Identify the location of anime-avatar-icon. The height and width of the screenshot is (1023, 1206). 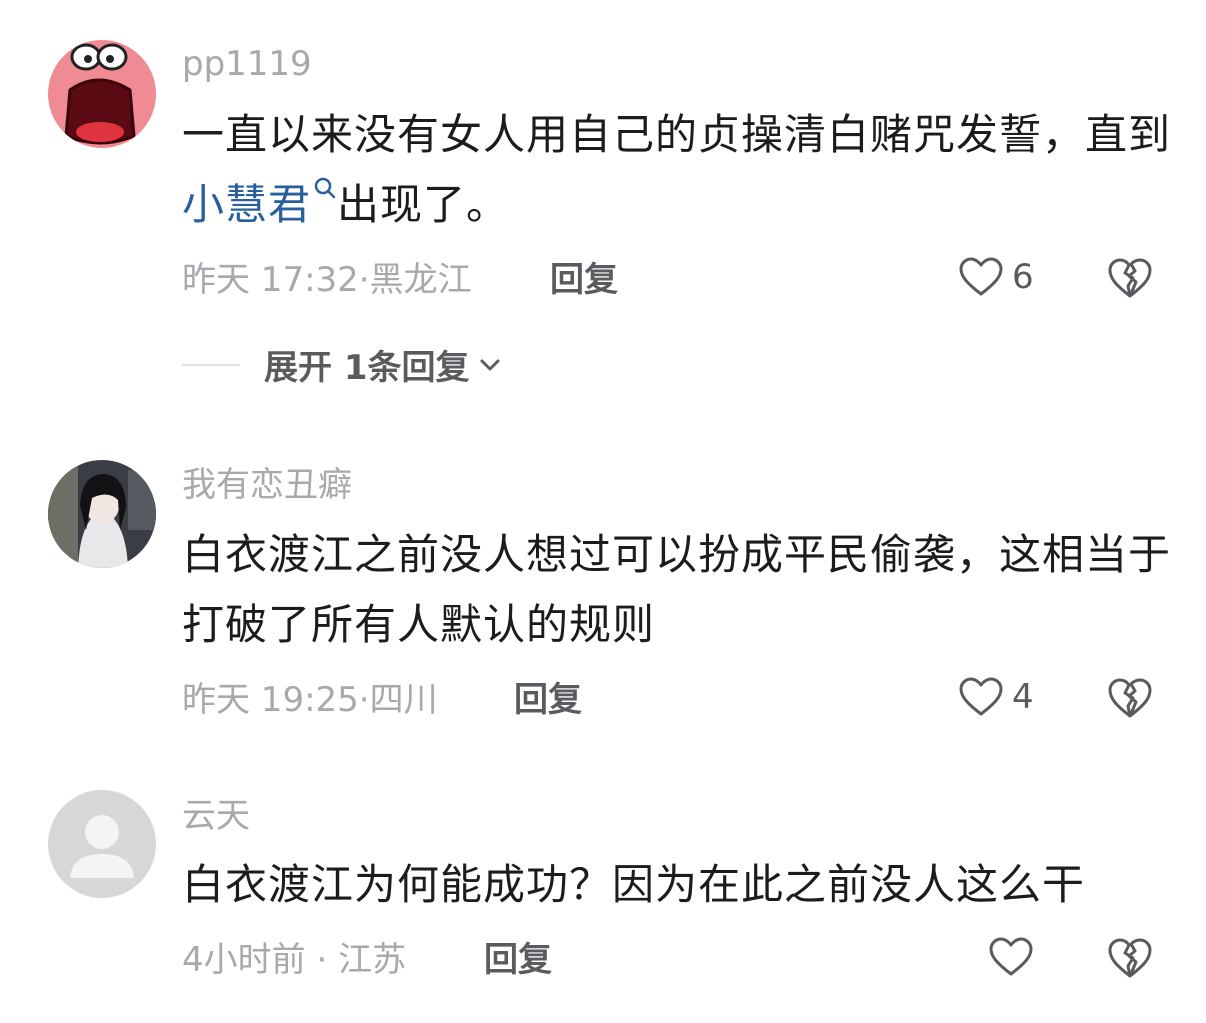
(102, 514).